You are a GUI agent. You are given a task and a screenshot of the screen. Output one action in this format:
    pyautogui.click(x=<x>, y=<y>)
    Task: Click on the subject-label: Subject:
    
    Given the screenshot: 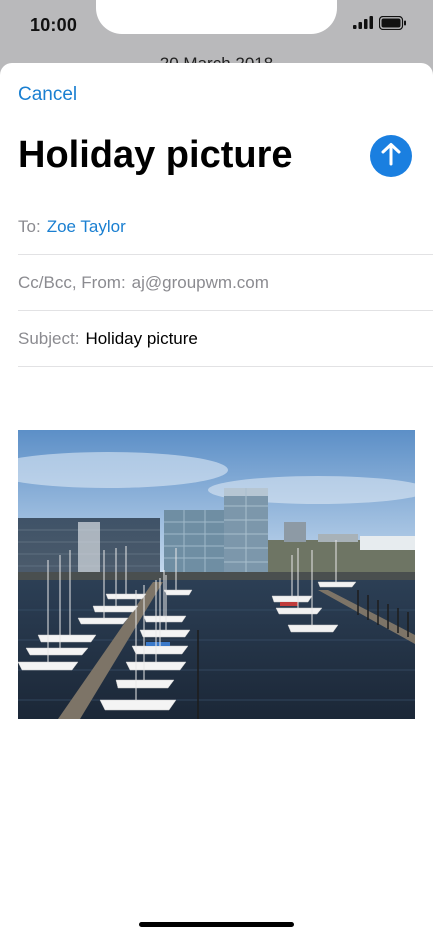 What is the action you would take?
    pyautogui.click(x=49, y=338)
    